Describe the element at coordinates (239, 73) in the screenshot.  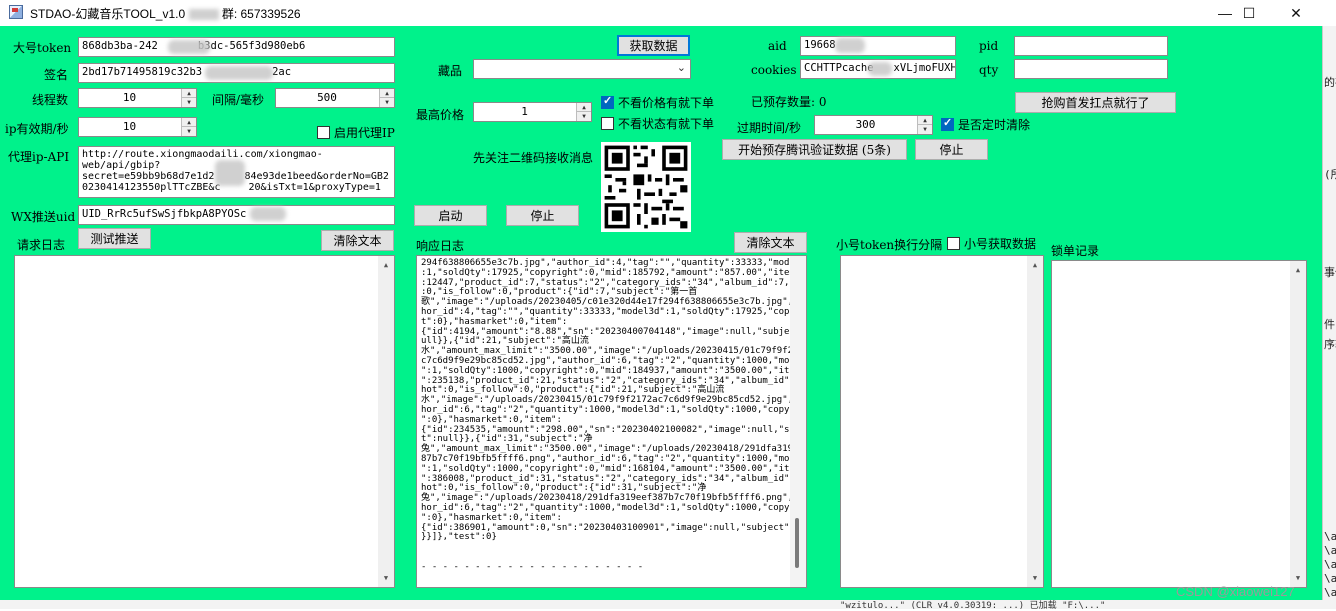
I see `sign-redaction` at that location.